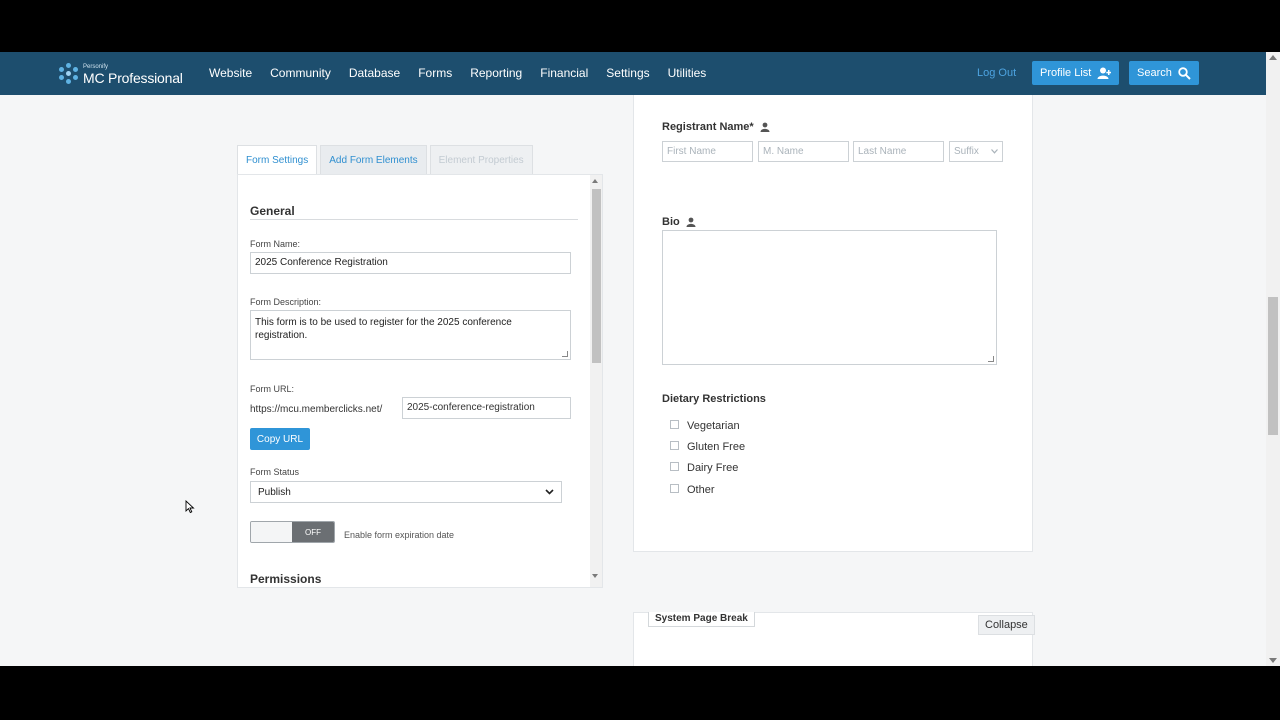 This screenshot has width=1280, height=720. What do you see at coordinates (374, 73) in the screenshot?
I see `nav-database: Database` at bounding box center [374, 73].